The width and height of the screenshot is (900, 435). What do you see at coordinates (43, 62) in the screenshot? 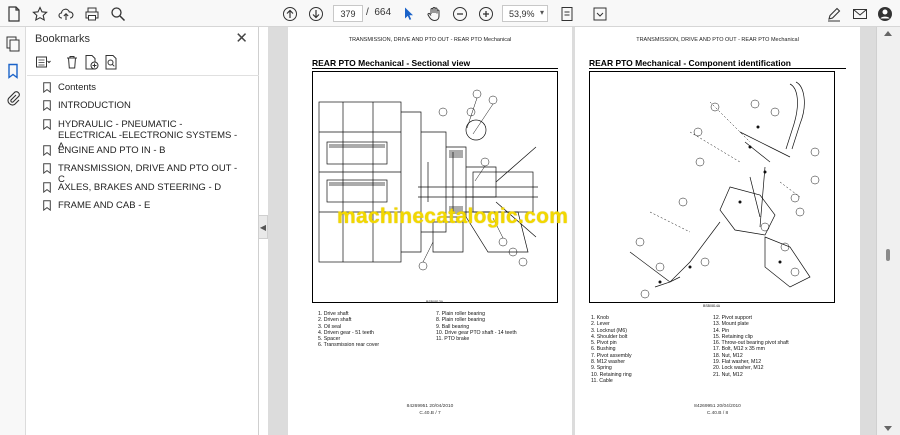
I see `bookmark-options-icon` at bounding box center [43, 62].